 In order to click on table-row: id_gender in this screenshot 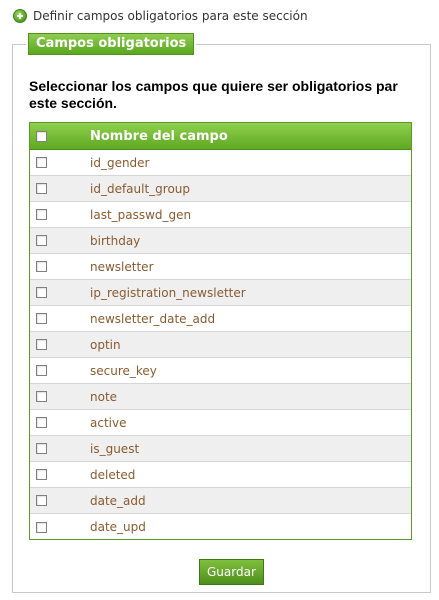, I will do `click(220, 163)`.